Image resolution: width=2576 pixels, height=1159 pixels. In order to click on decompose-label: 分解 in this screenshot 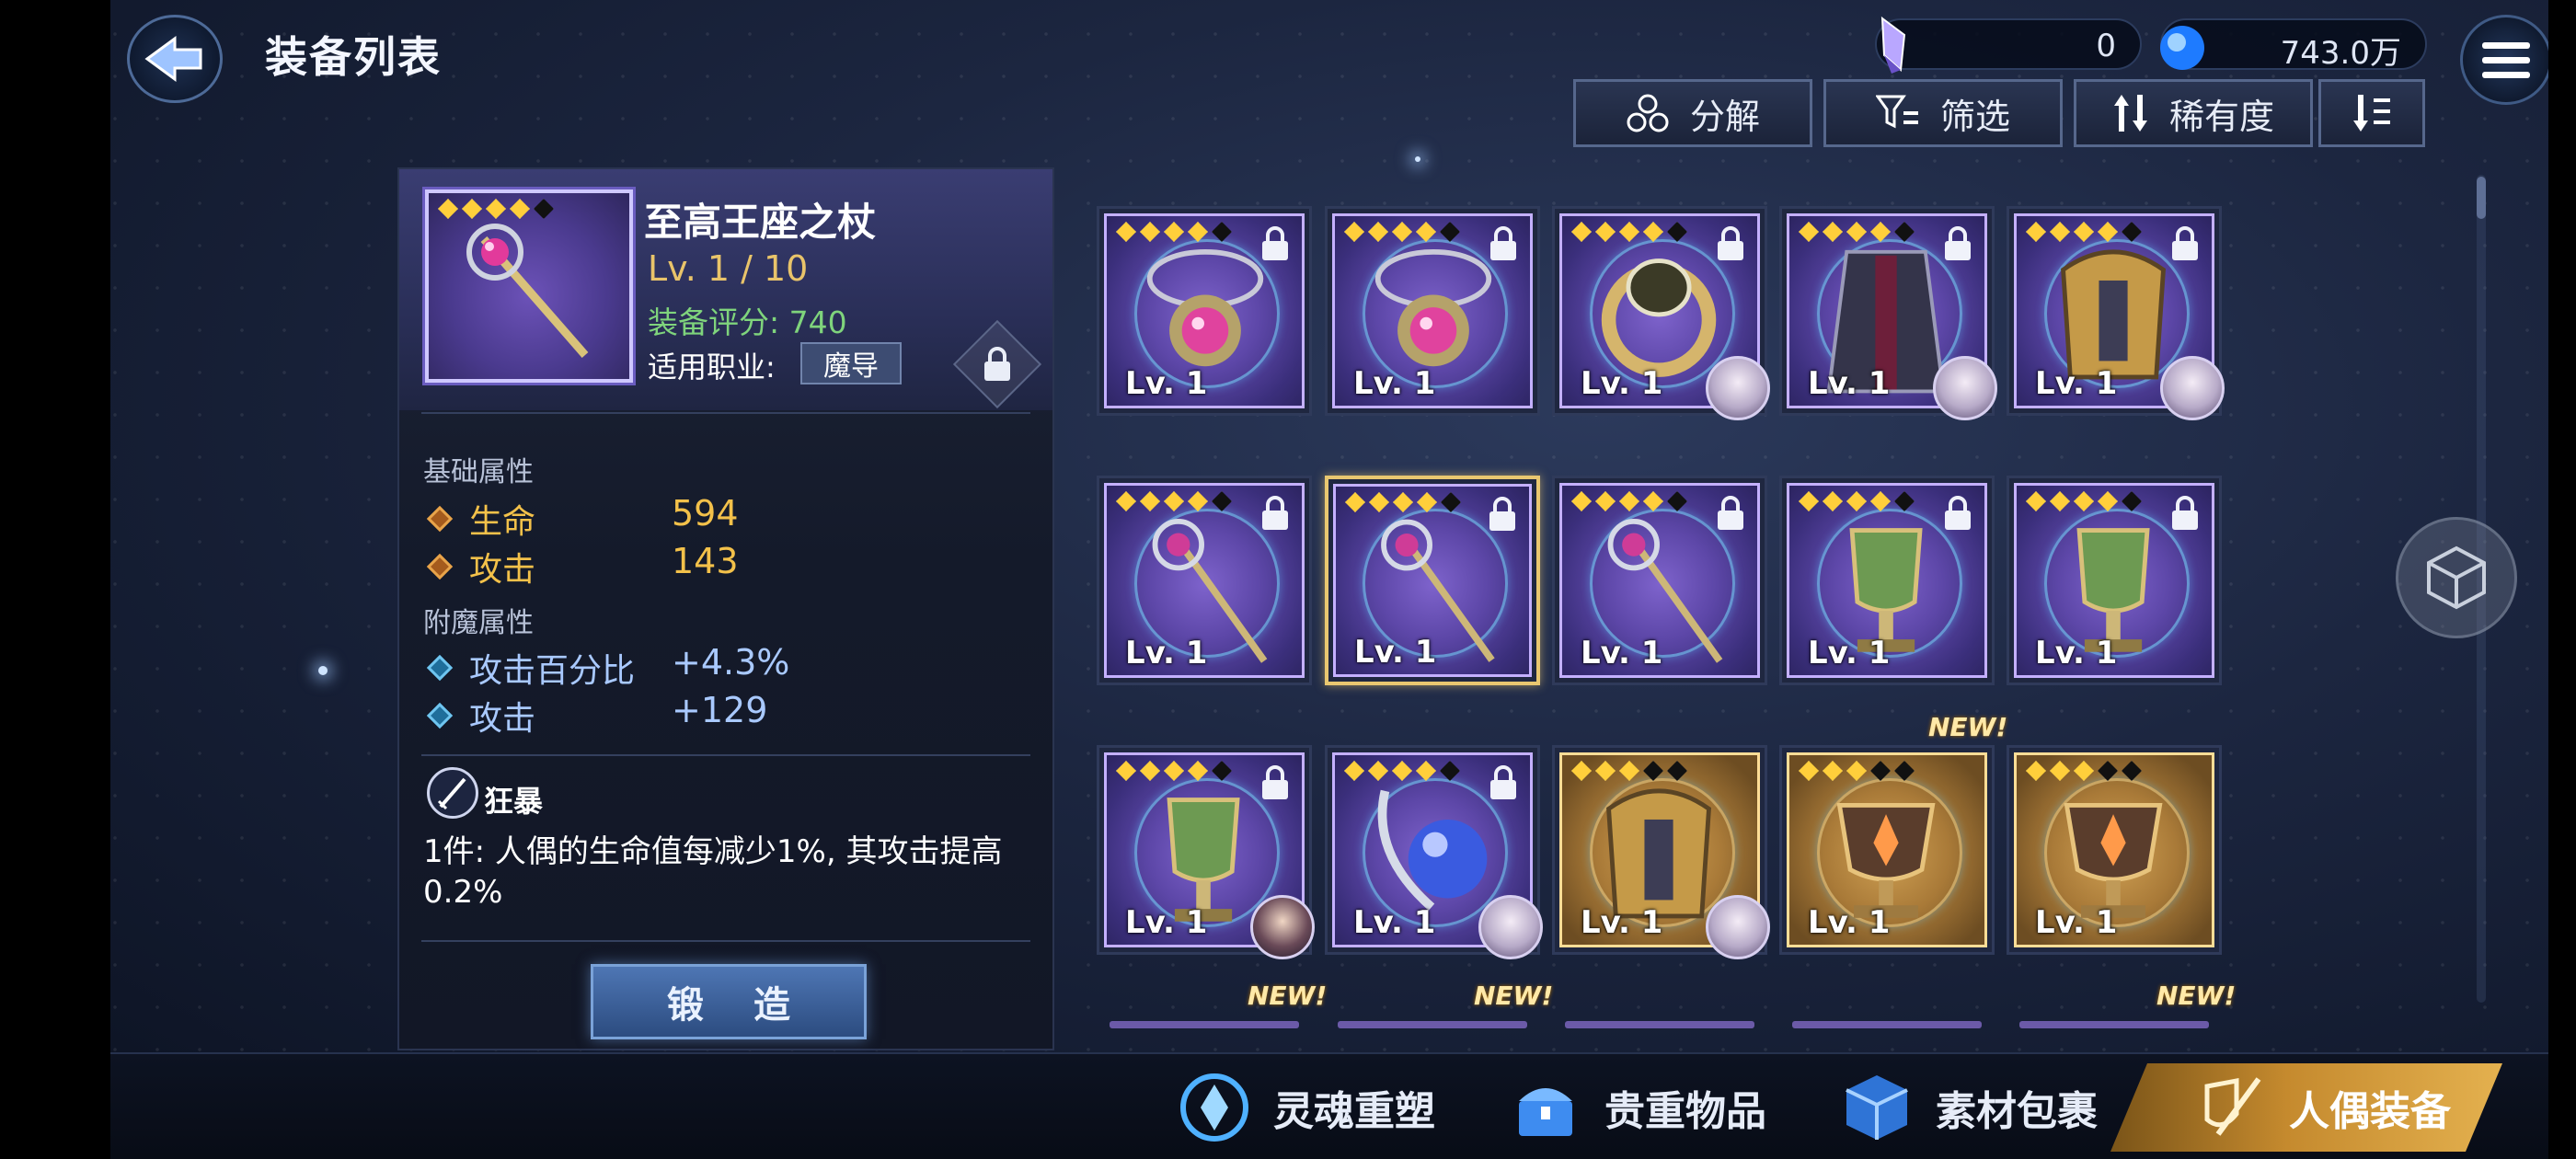, I will do `click(1724, 116)`.